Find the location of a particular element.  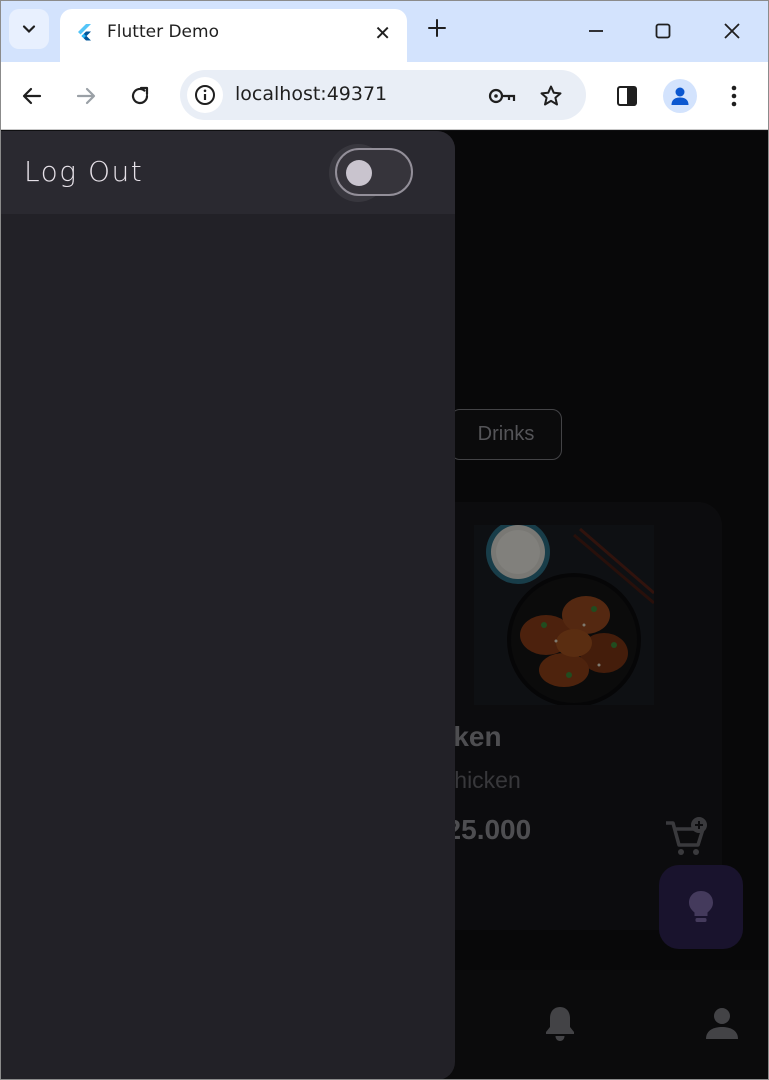

reload-icon is located at coordinates (140, 95).